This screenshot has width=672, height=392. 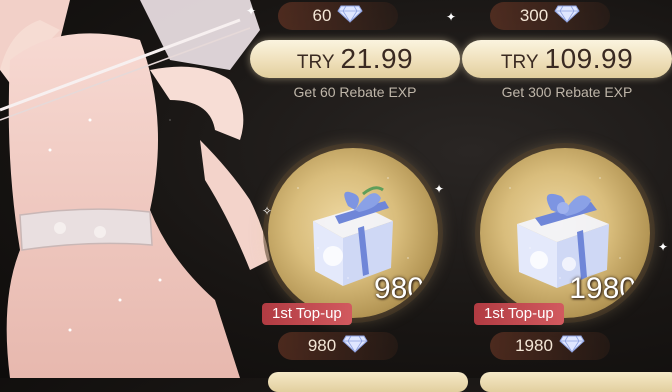 I want to click on amount-top-value: 300, so click(x=534, y=15).